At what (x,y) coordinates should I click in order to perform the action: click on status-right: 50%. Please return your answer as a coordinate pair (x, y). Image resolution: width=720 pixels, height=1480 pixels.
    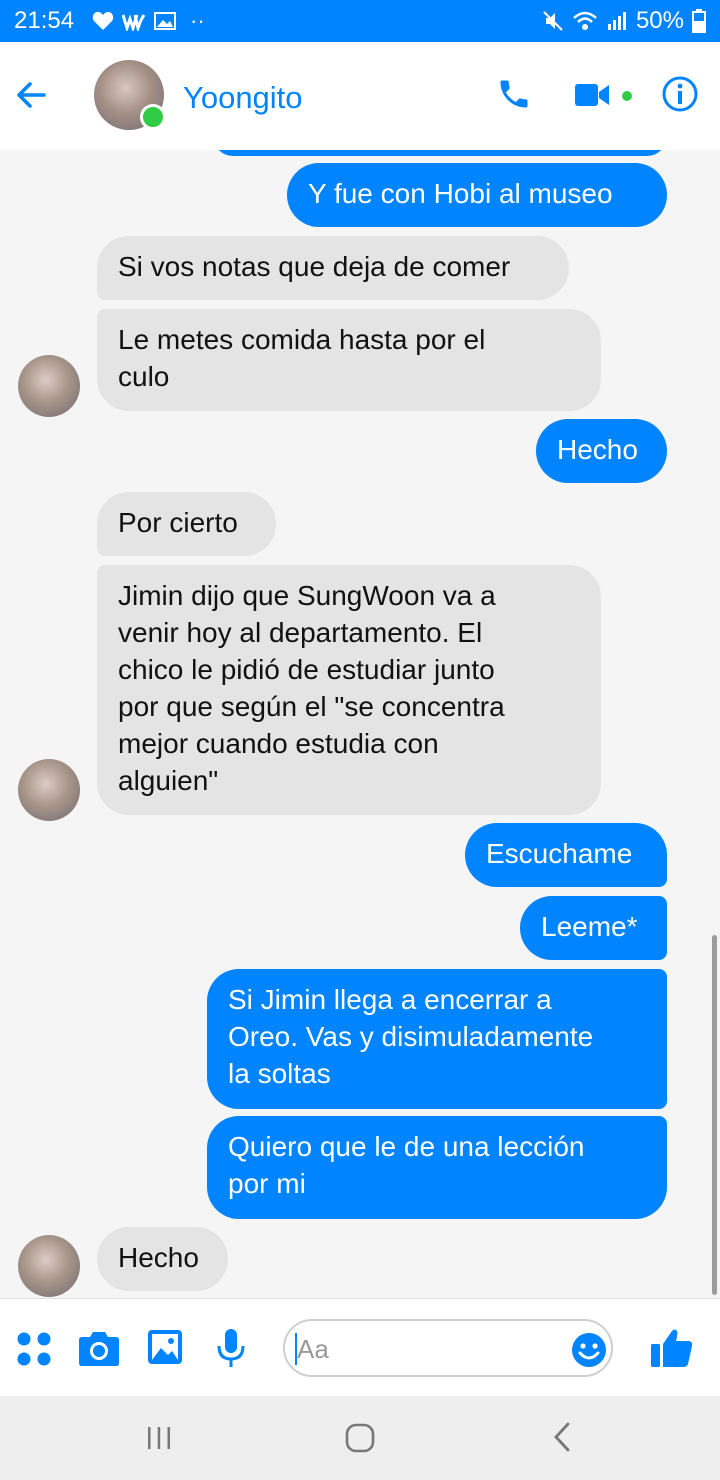
    Looking at the image, I should click on (624, 21).